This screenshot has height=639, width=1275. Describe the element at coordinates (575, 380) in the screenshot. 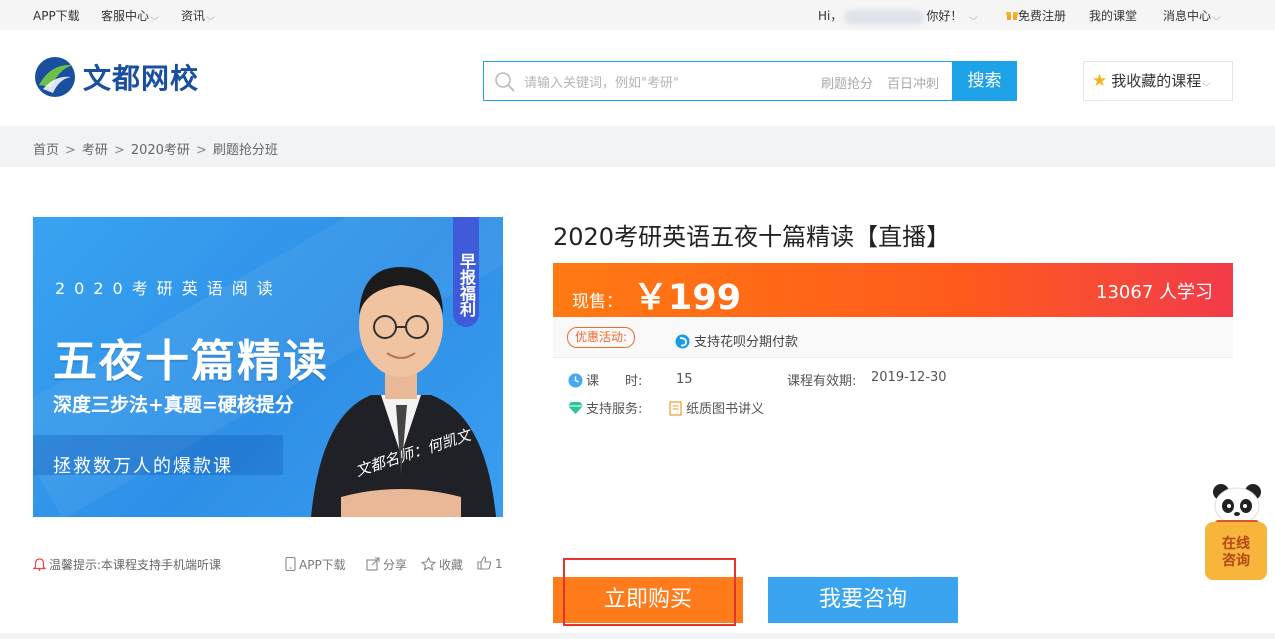

I see `clock-icon` at that location.